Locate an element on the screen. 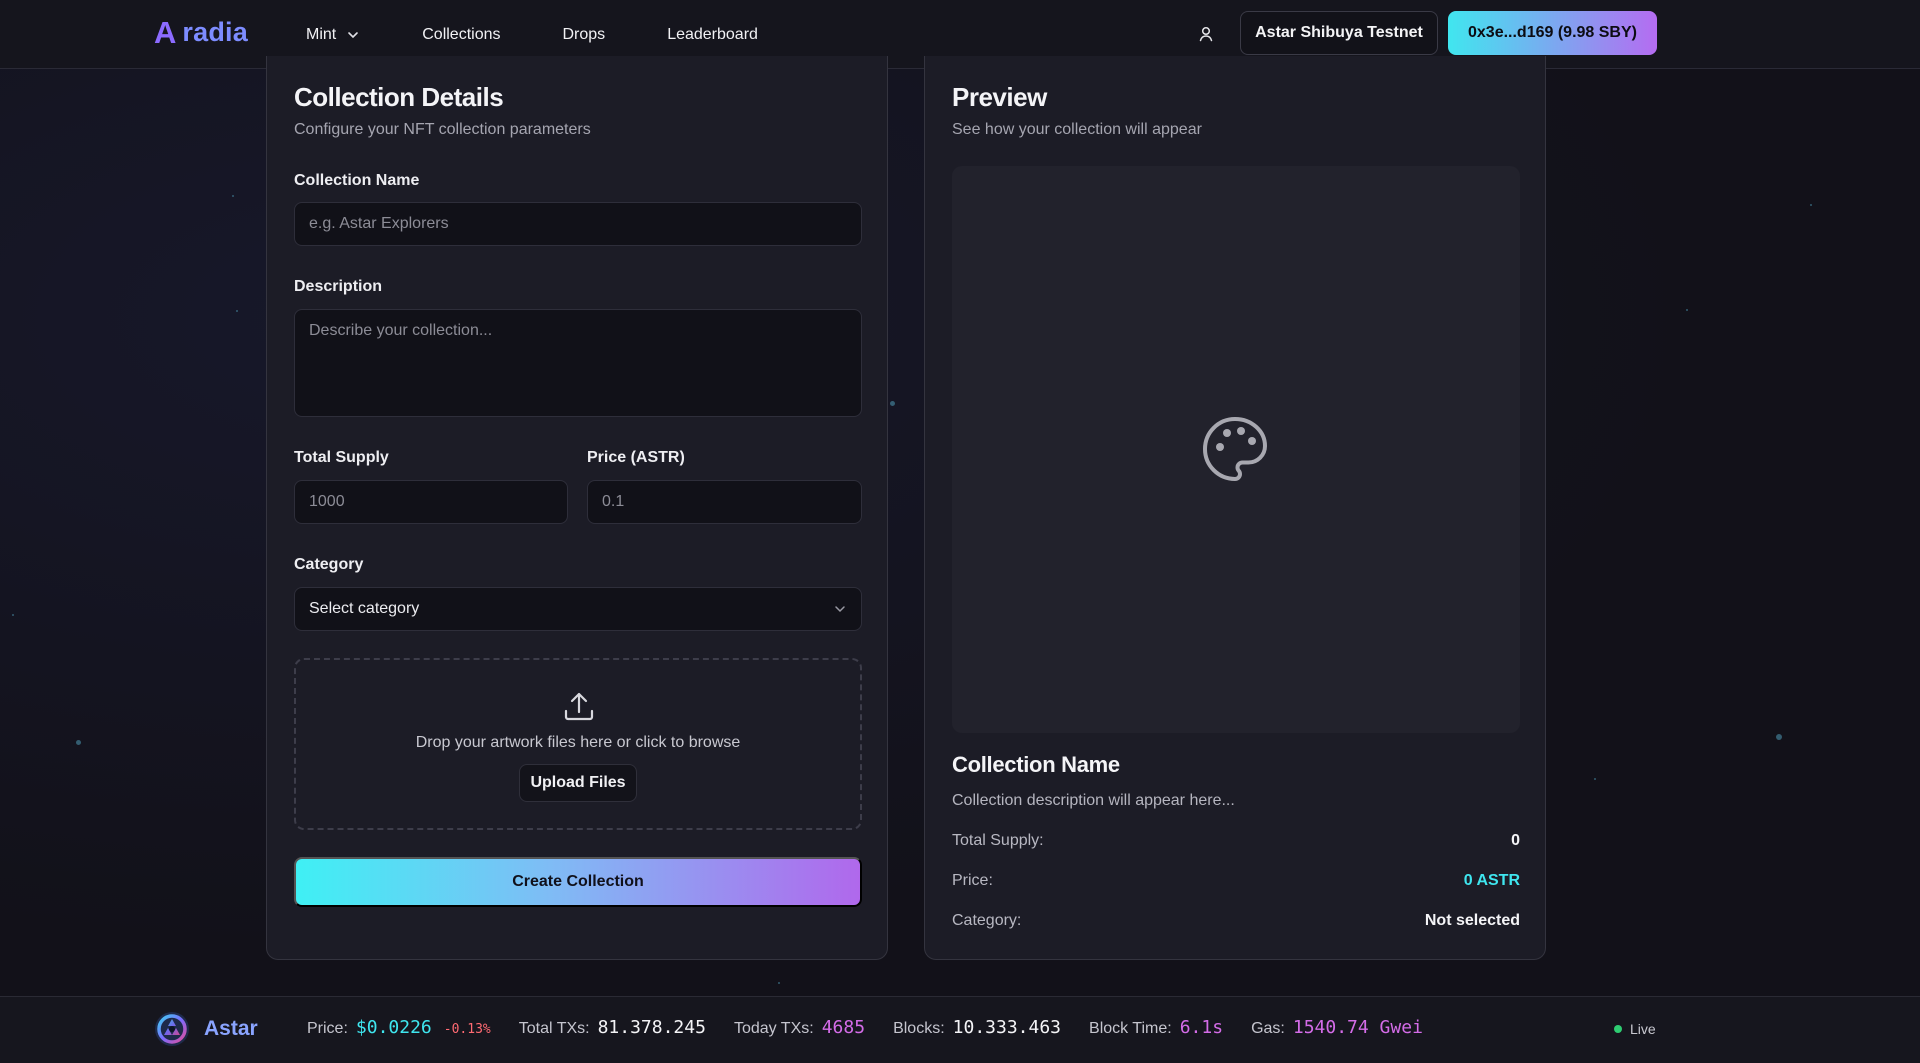  live-dot is located at coordinates (1618, 1029).